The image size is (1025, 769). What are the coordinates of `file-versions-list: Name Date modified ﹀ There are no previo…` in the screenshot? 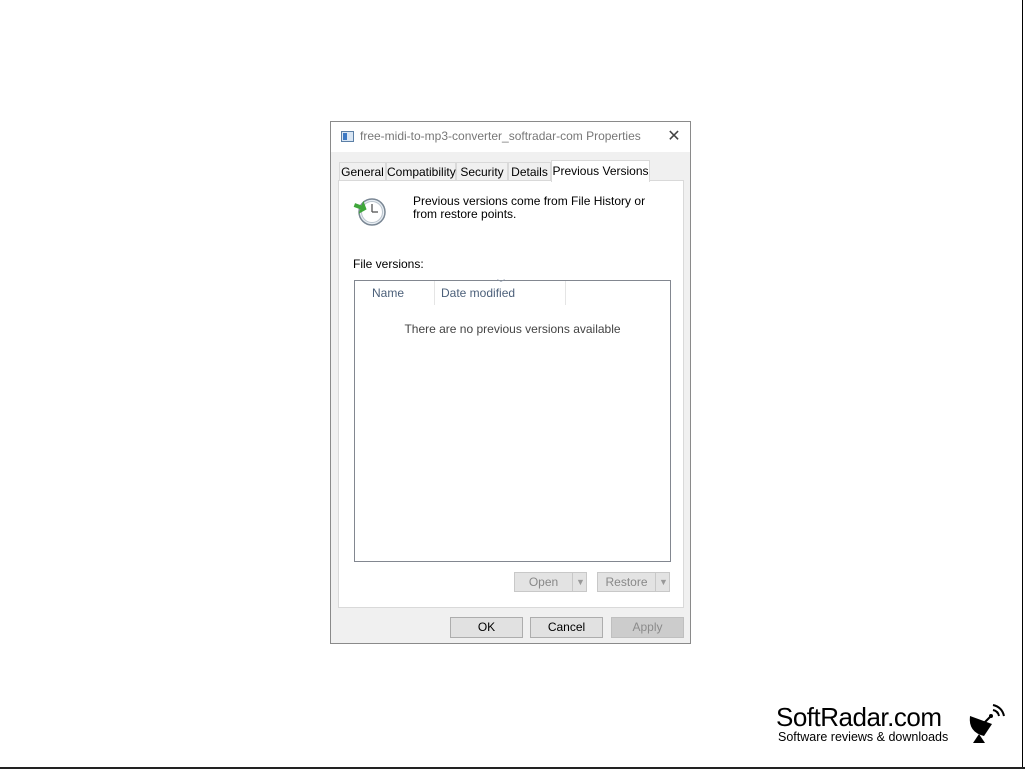 It's located at (512, 420).